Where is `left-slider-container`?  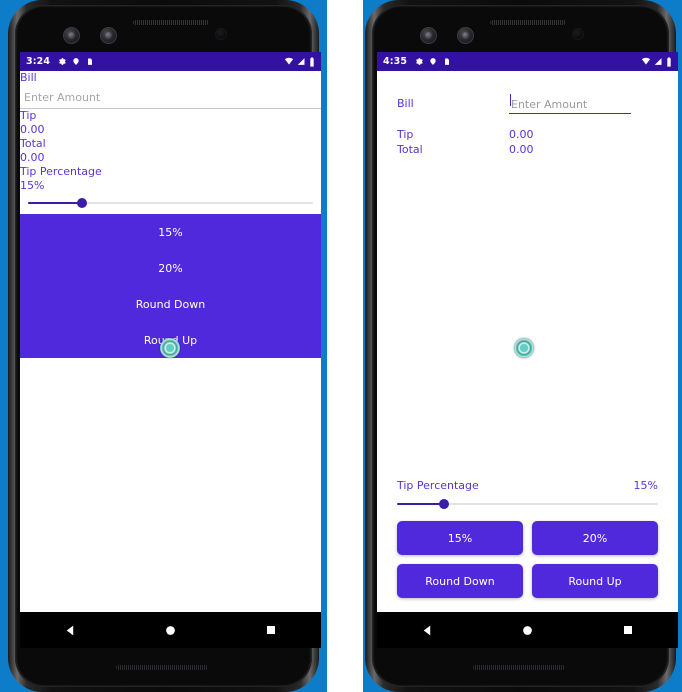
left-slider-container is located at coordinates (170, 203).